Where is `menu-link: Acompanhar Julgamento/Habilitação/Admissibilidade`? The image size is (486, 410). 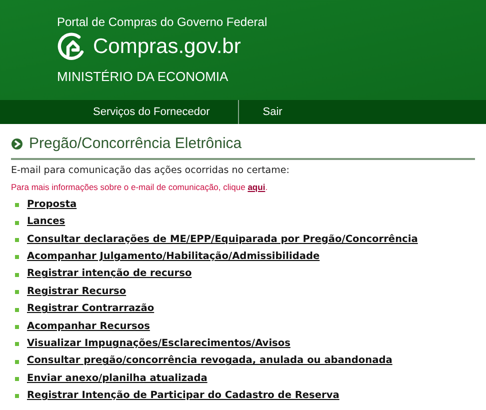
menu-link: Acompanhar Julgamento/Habilitação/Admissibilidade is located at coordinates (173, 257).